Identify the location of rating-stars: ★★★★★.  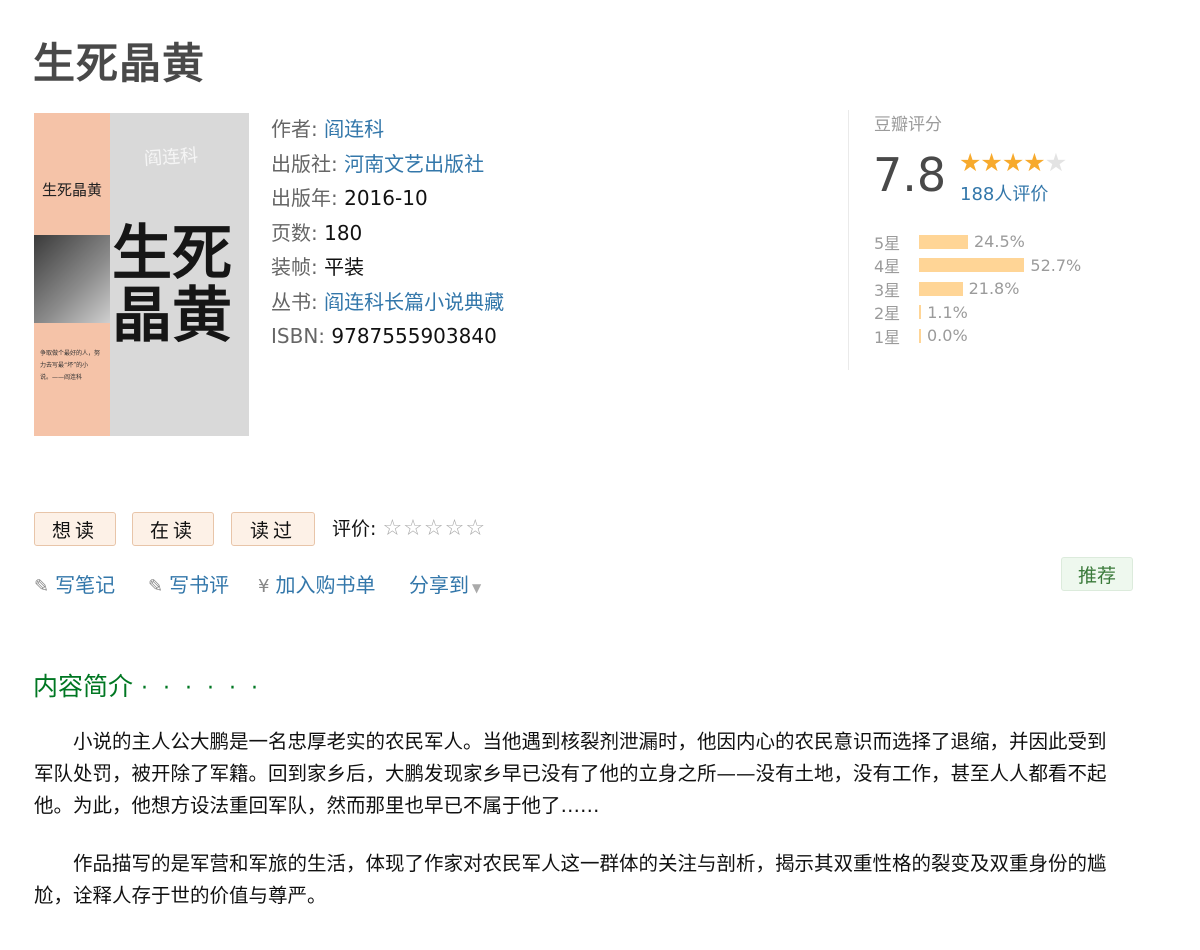
(1013, 162).